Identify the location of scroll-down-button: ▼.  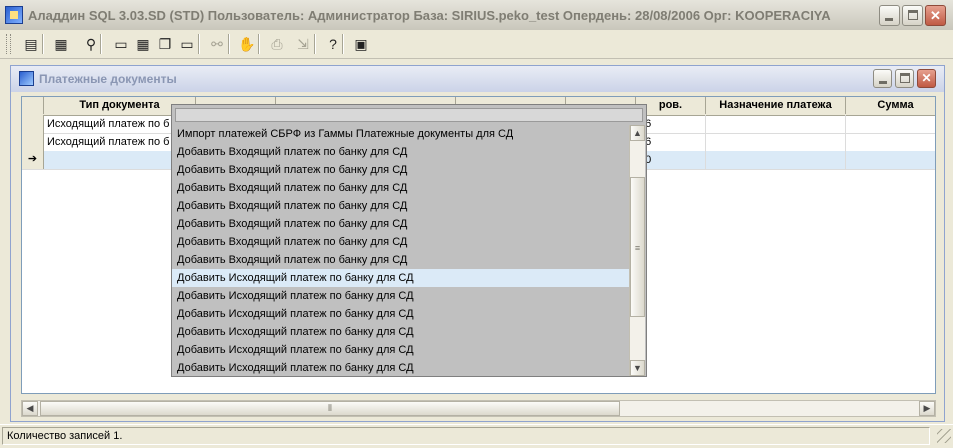
(637, 368).